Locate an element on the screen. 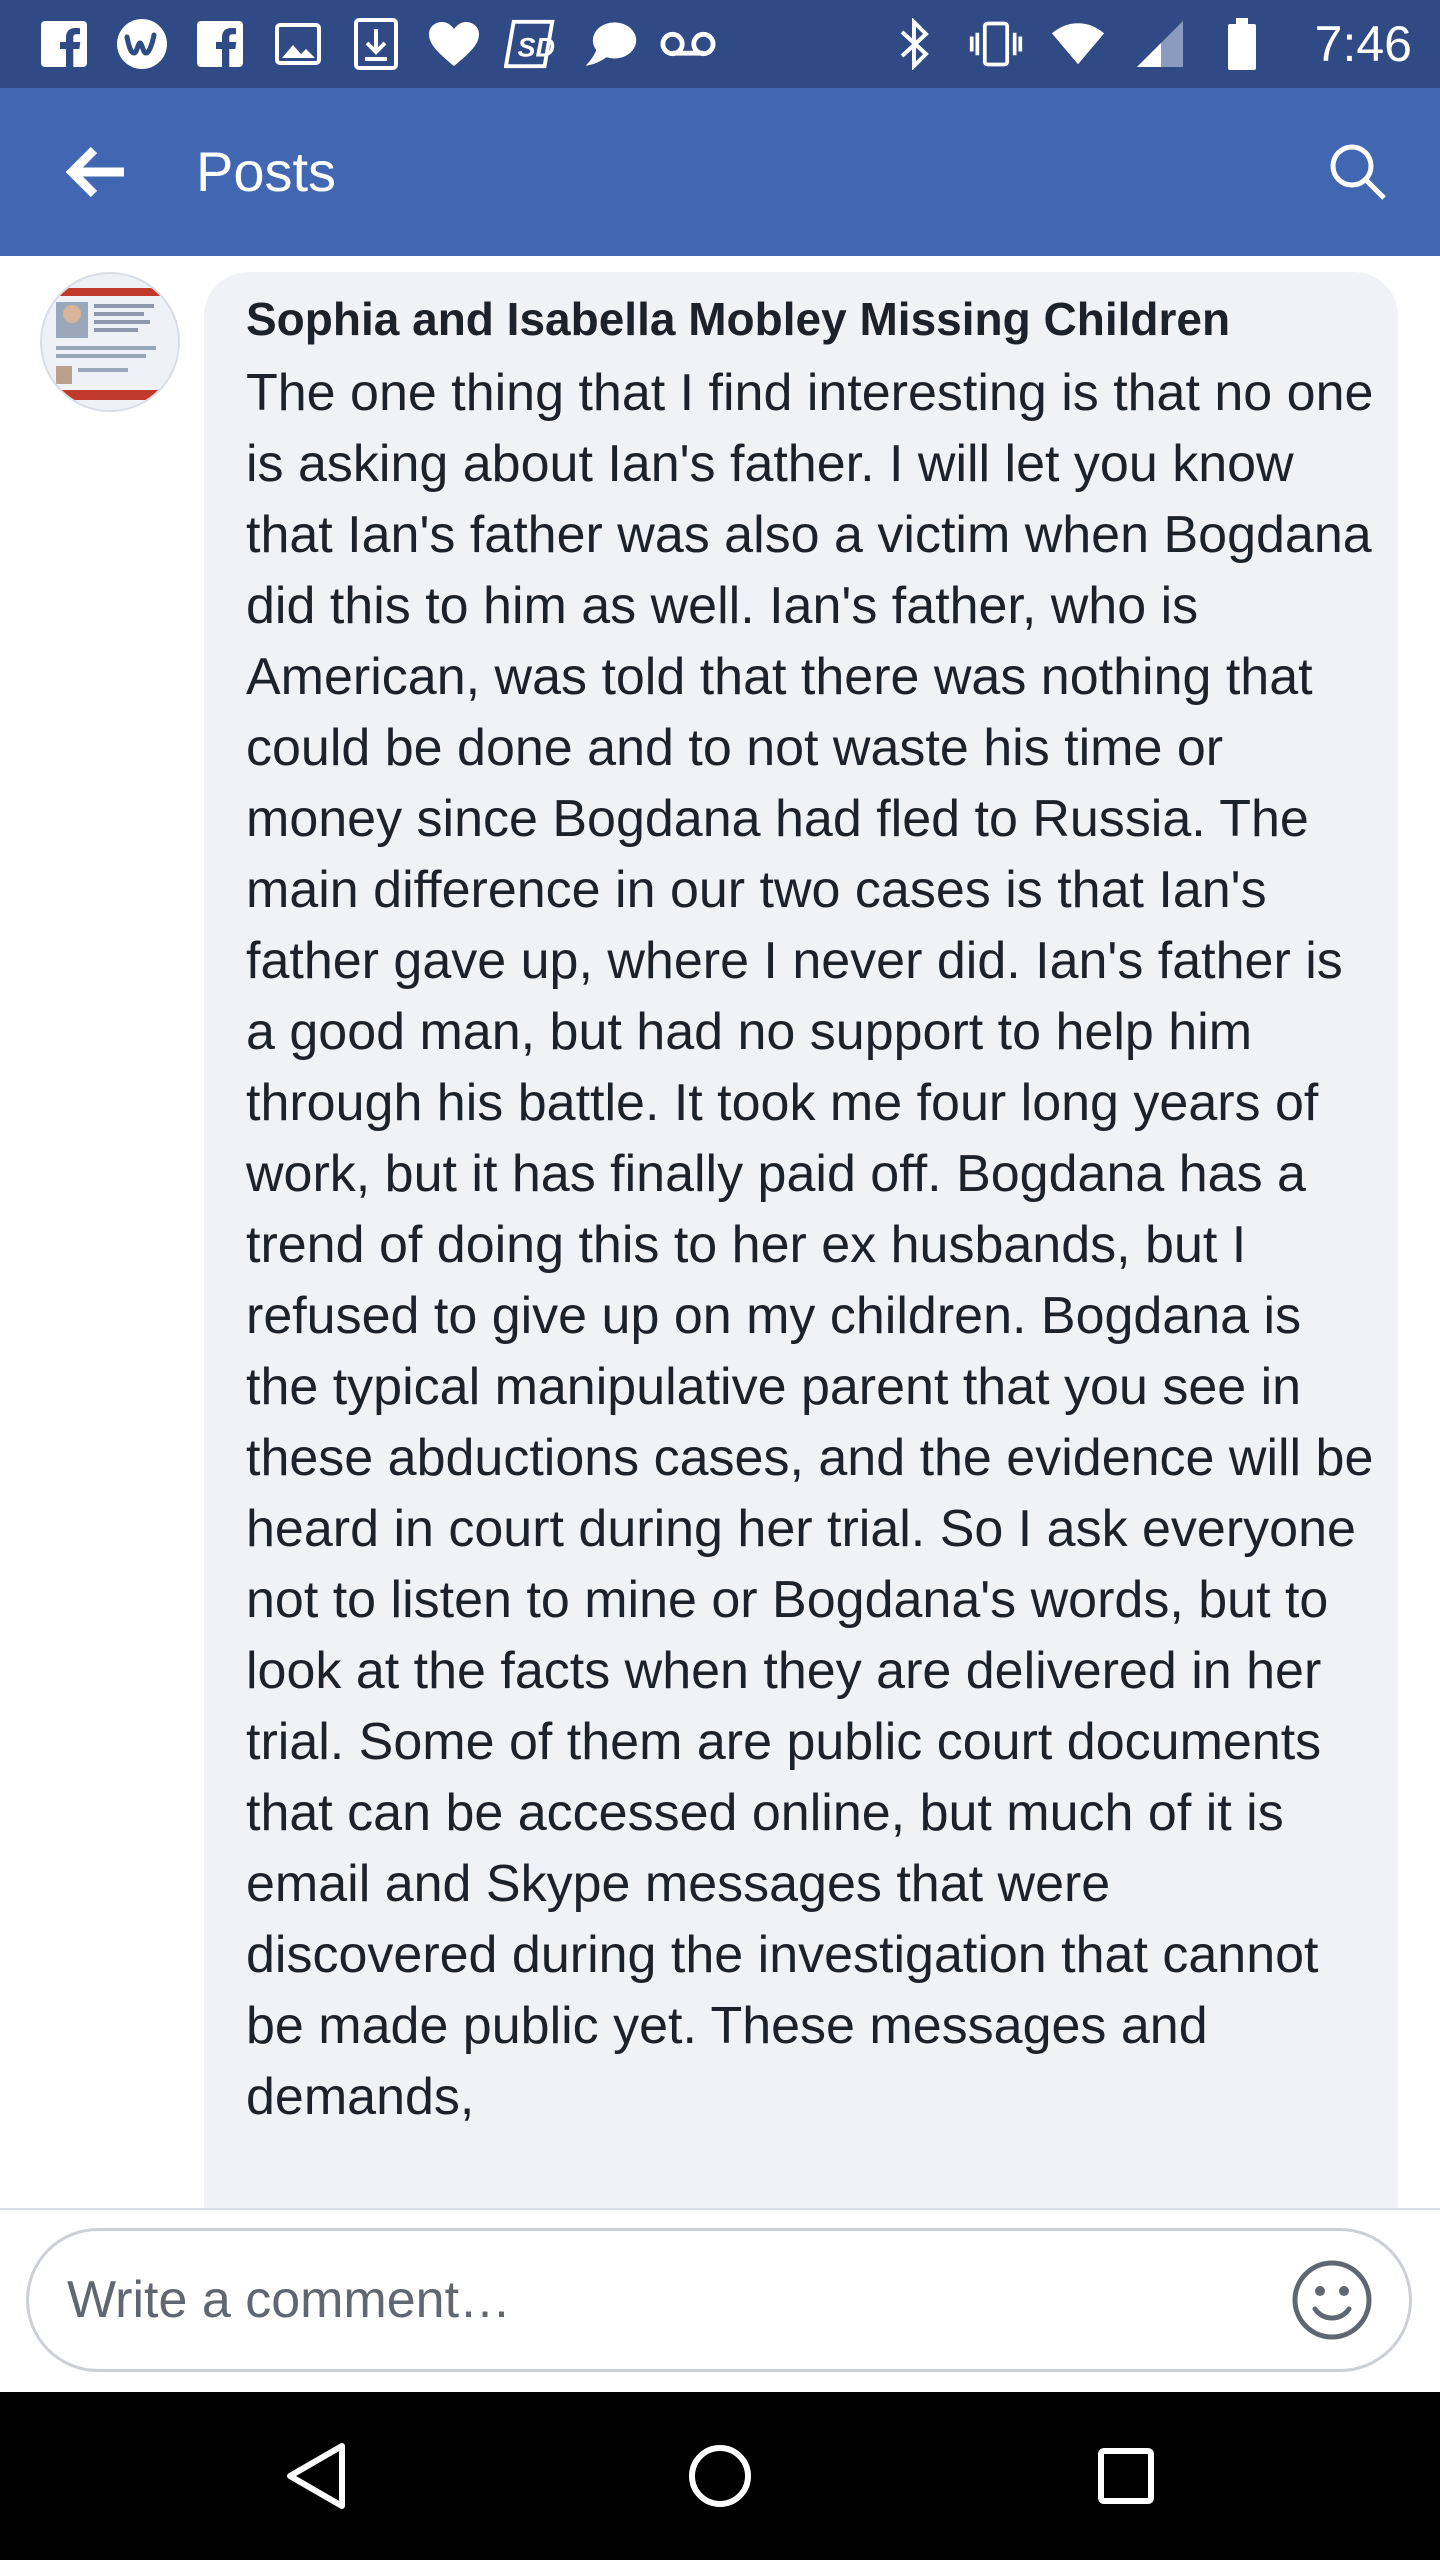 Image resolution: width=1440 pixels, height=2560 pixels. image-icon is located at coordinates (298, 44).